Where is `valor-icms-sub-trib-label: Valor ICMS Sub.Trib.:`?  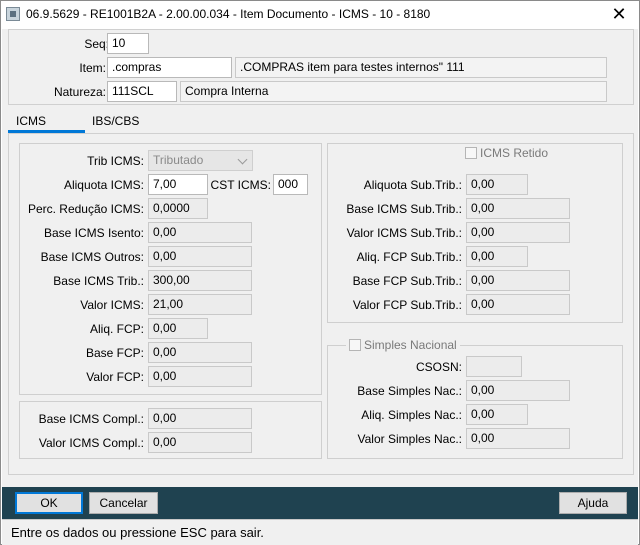 valor-icms-sub-trib-label: Valor ICMS Sub.Trib.: is located at coordinates (404, 233).